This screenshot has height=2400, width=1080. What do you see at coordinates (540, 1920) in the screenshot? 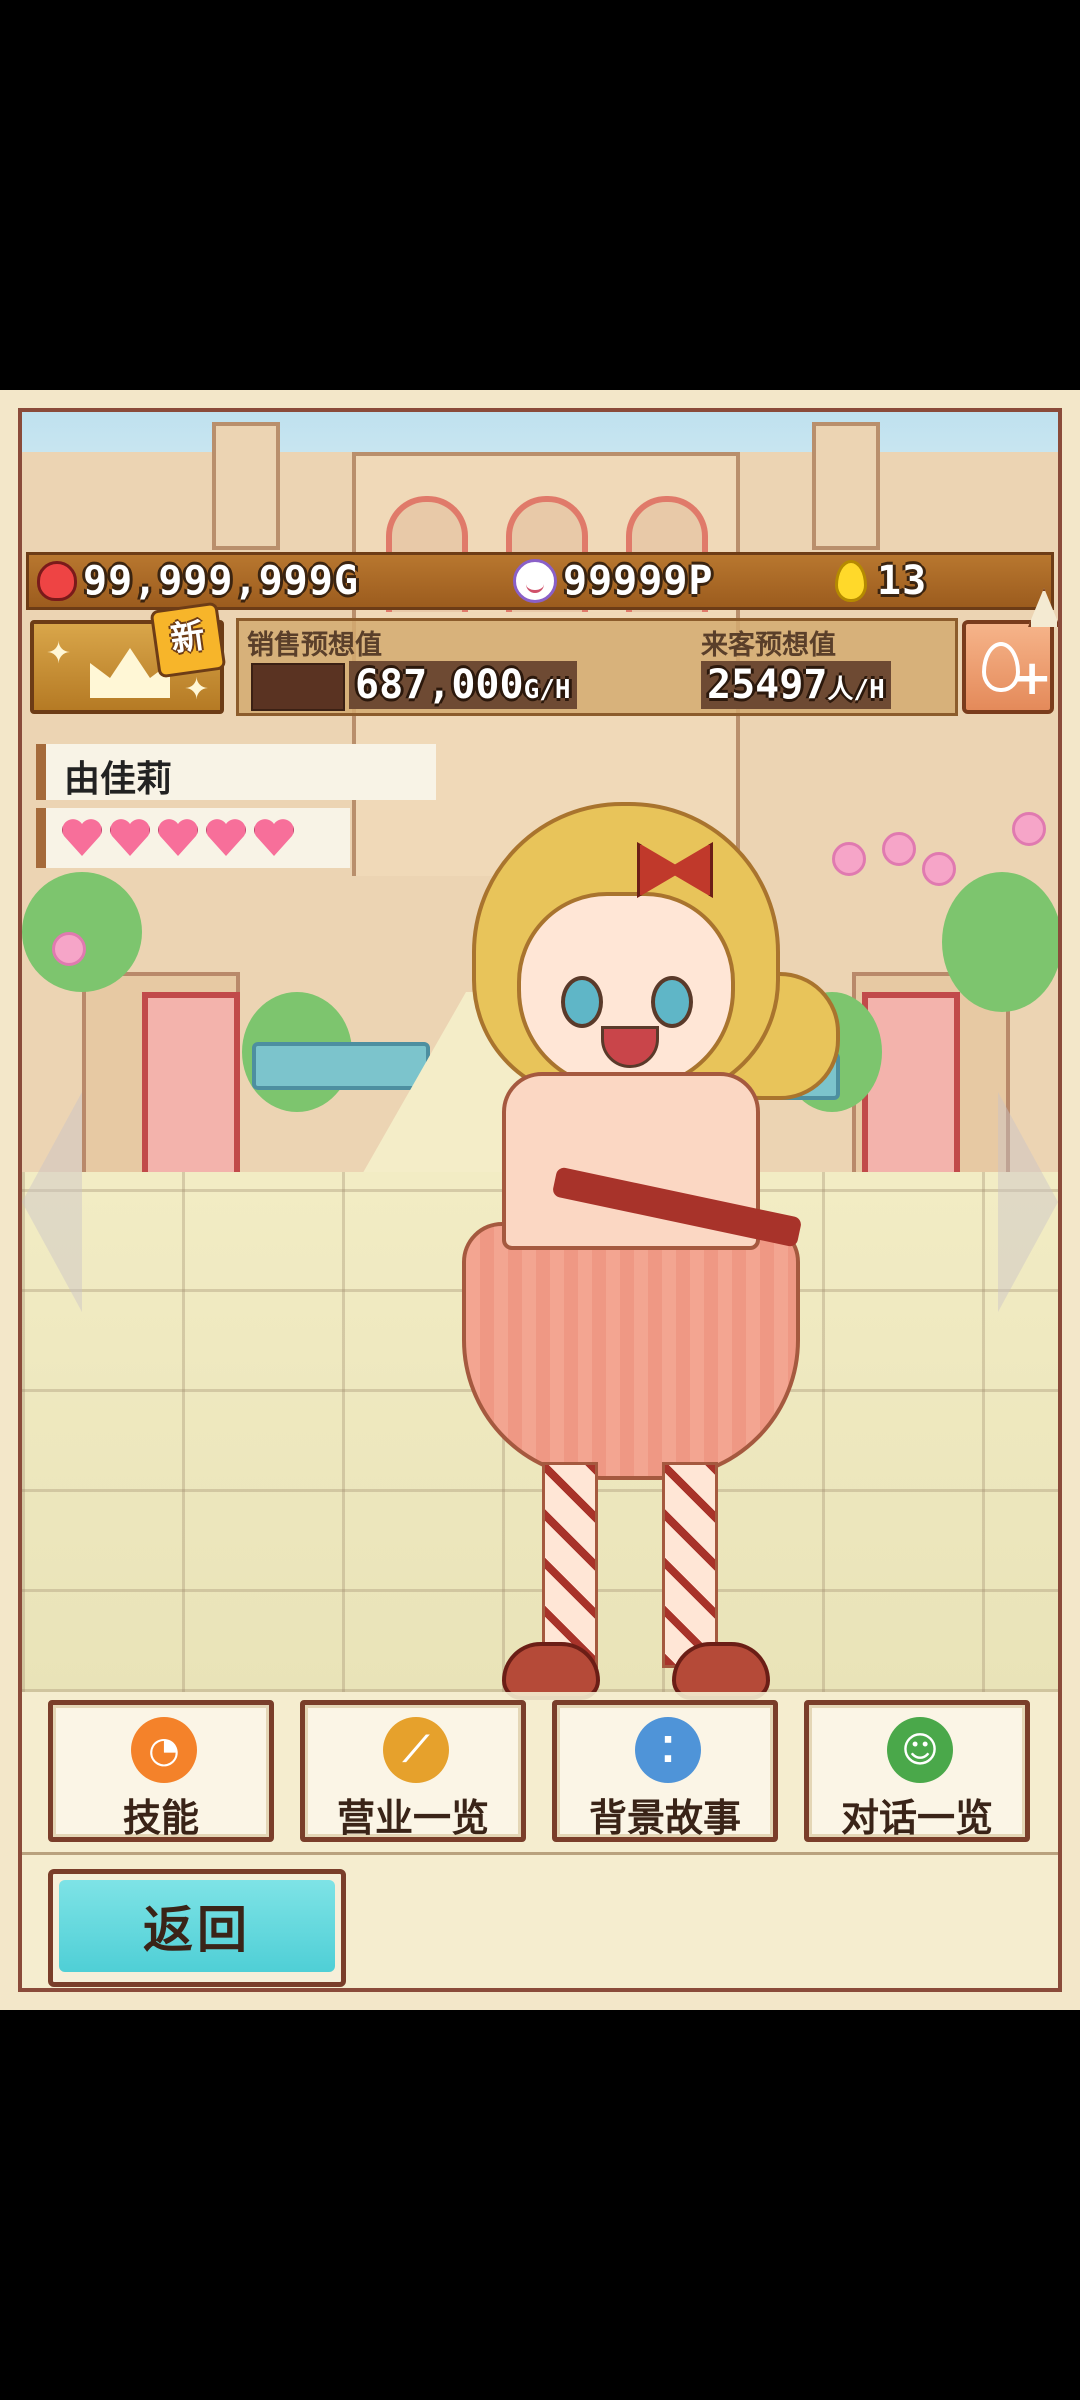
I see `bottom-bar: 返回` at bounding box center [540, 1920].